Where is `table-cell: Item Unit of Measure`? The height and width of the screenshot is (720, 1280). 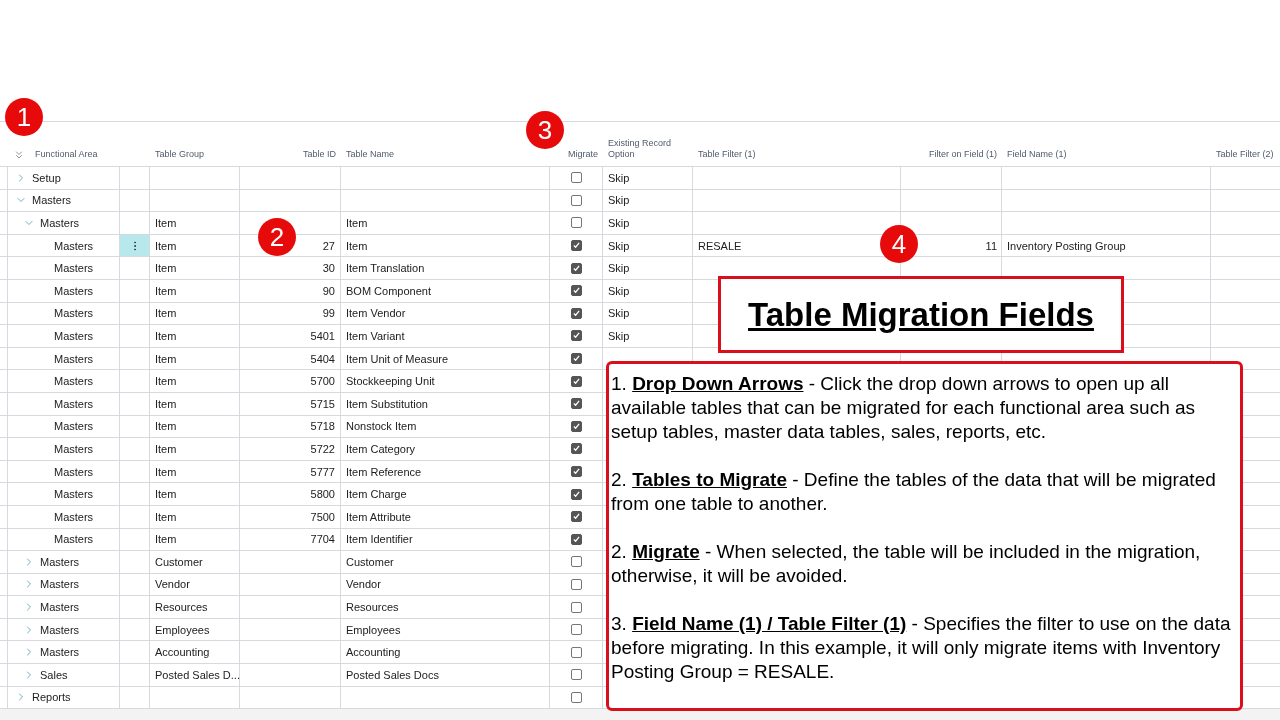
table-cell: Item Unit of Measure is located at coordinates (445, 358).